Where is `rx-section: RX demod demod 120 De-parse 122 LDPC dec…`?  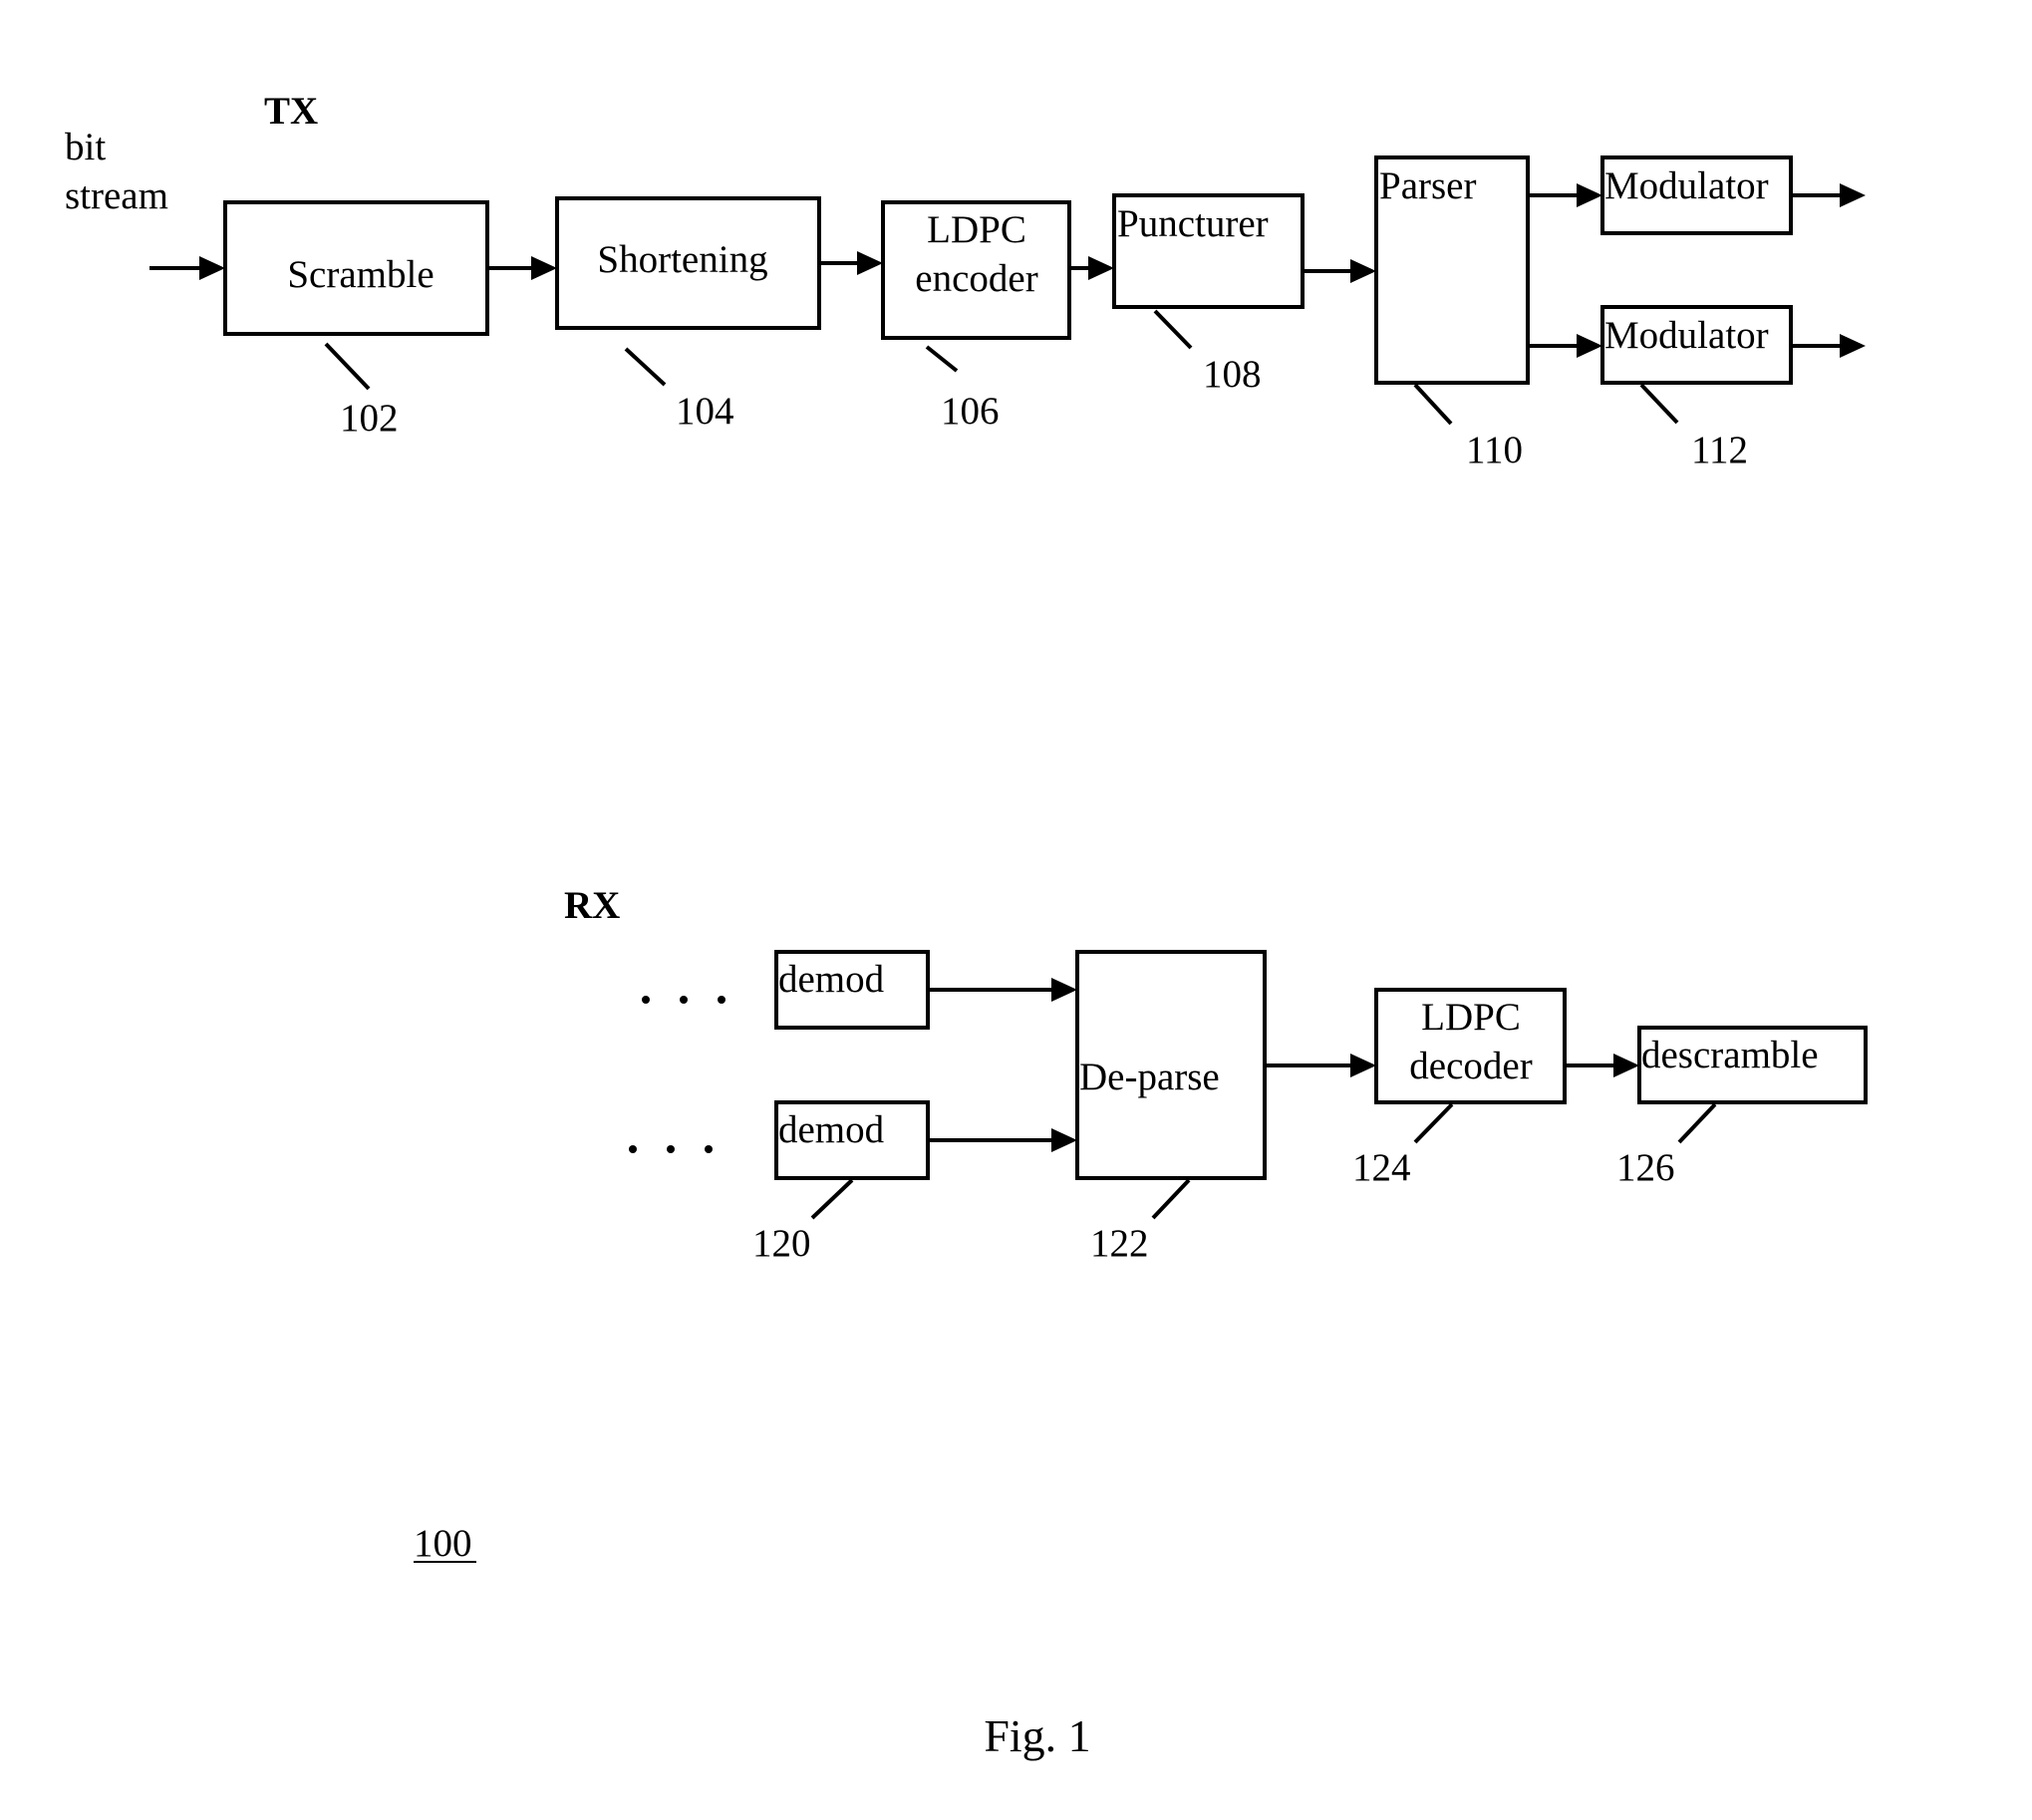
rx-section: RX demod demod 120 De-parse 122 LDPC dec… is located at coordinates (1216, 1074).